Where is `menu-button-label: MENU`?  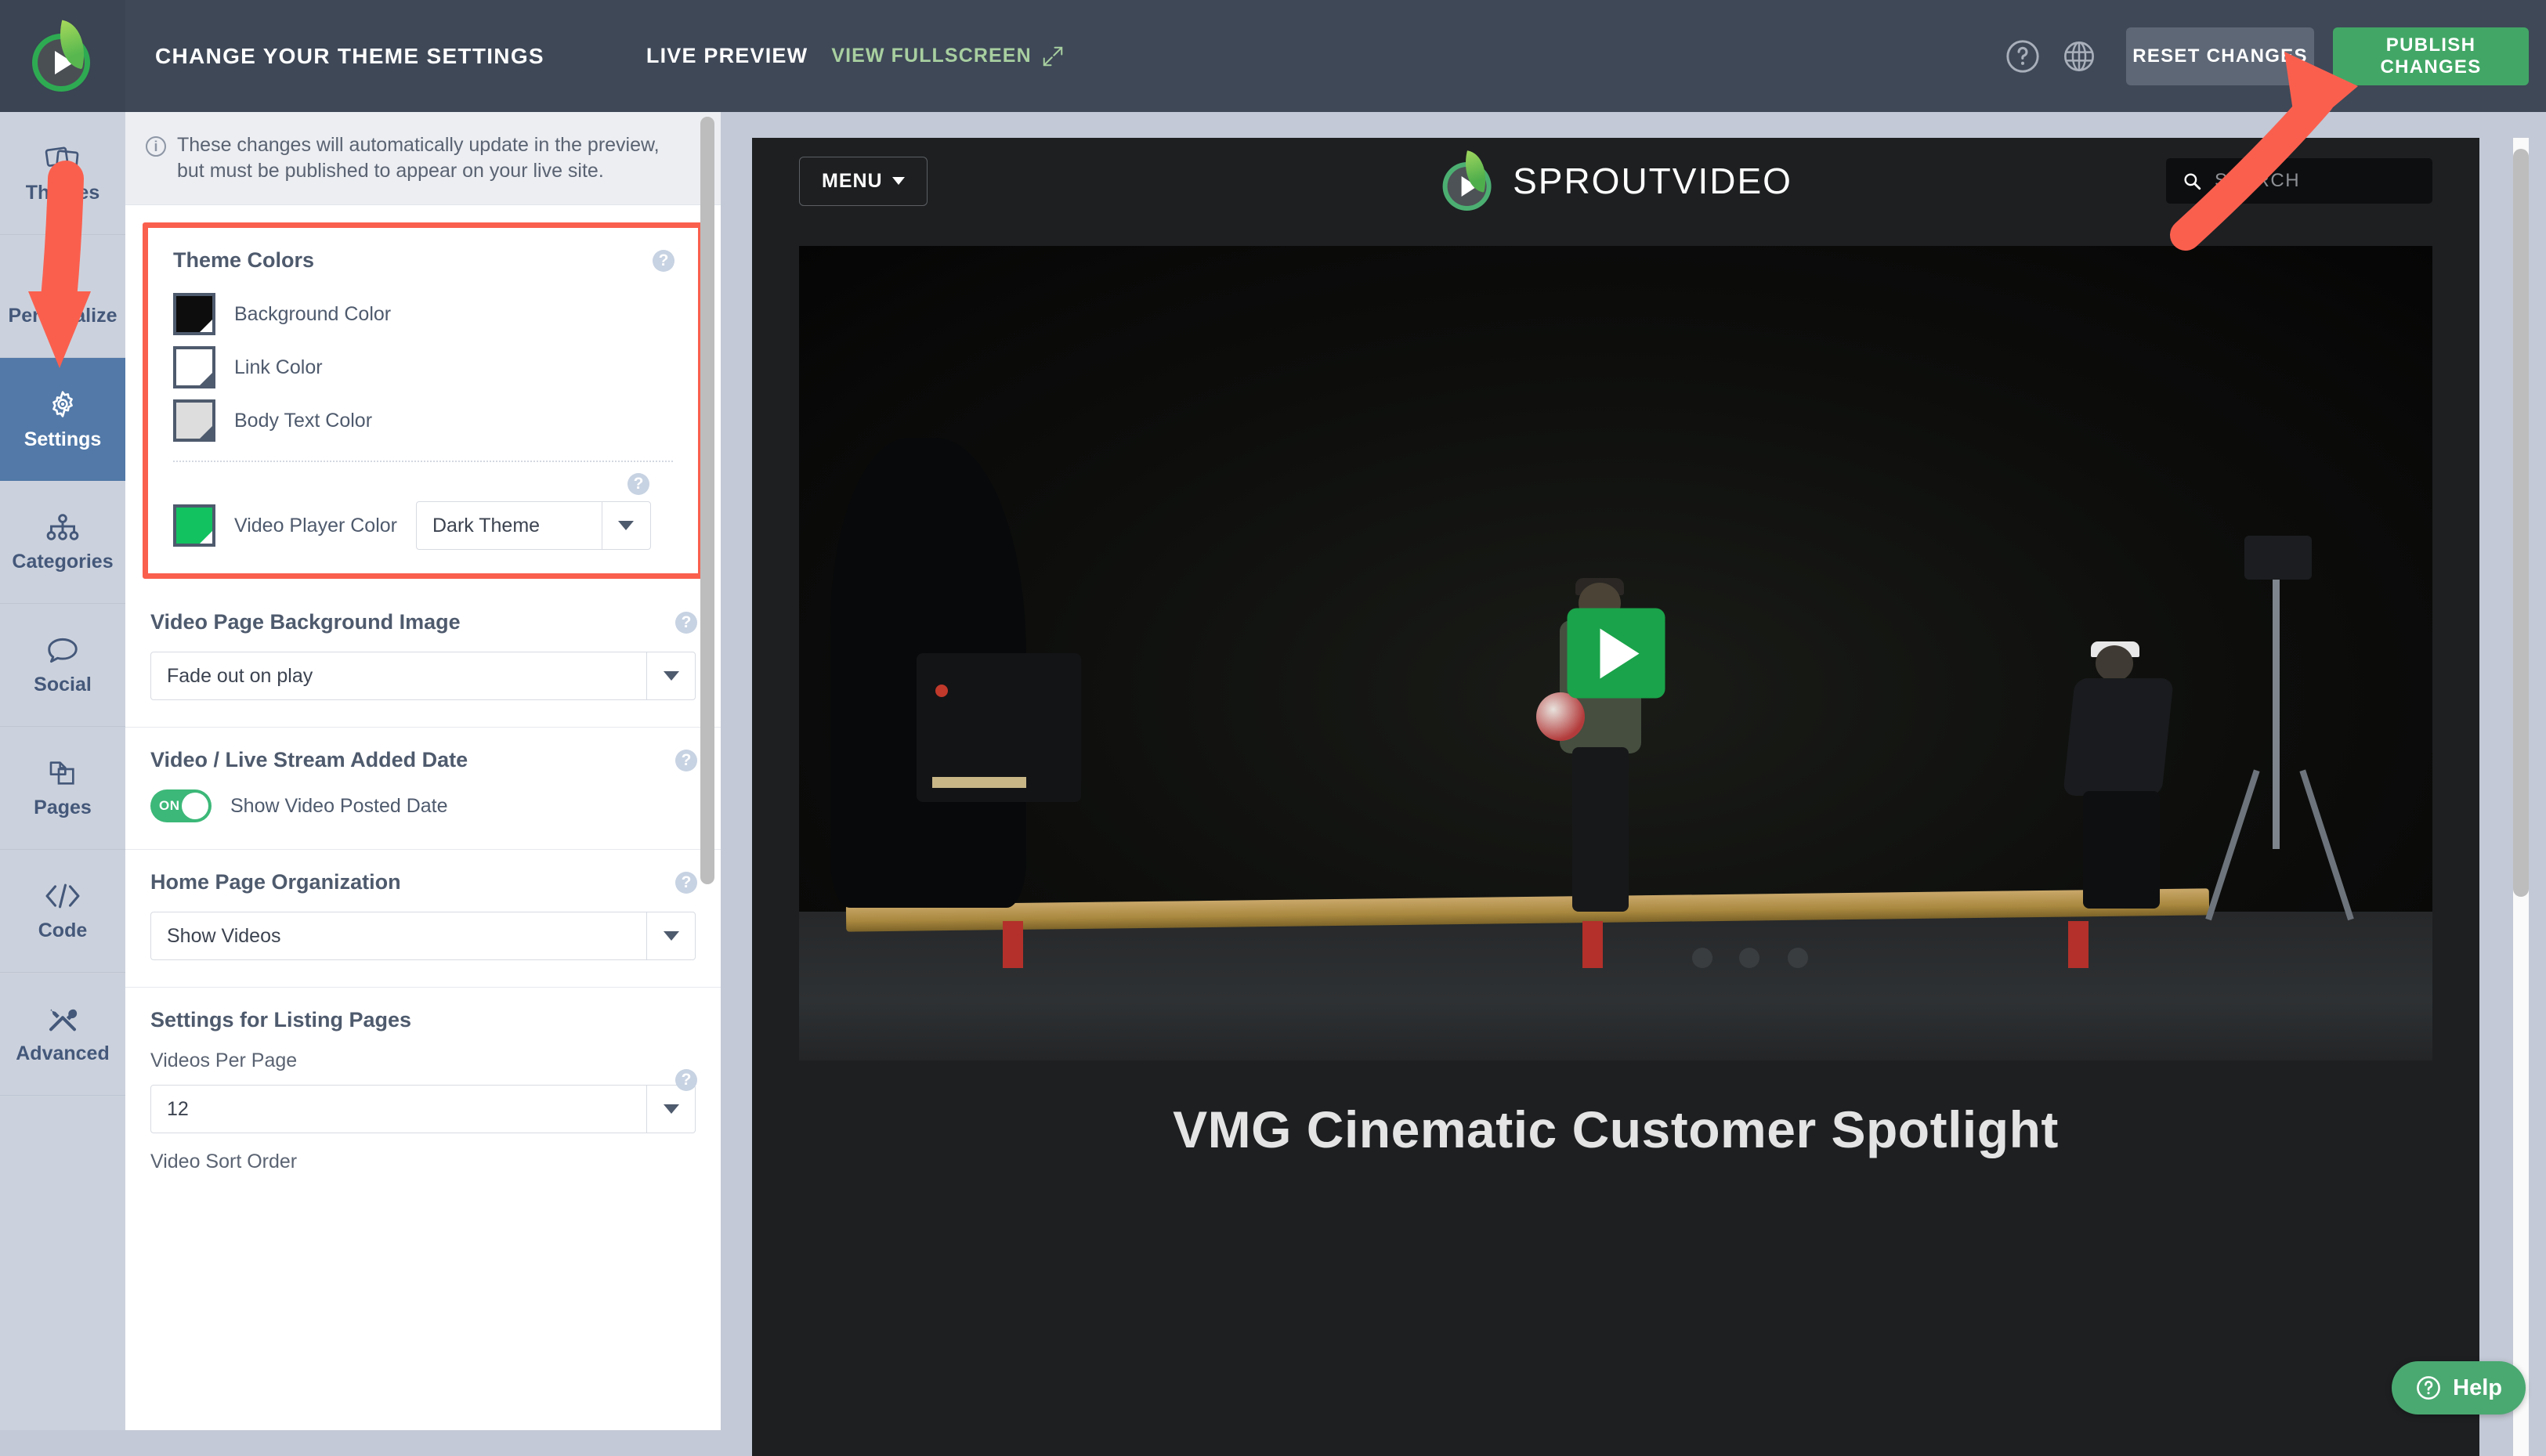 menu-button-label: MENU is located at coordinates (852, 180).